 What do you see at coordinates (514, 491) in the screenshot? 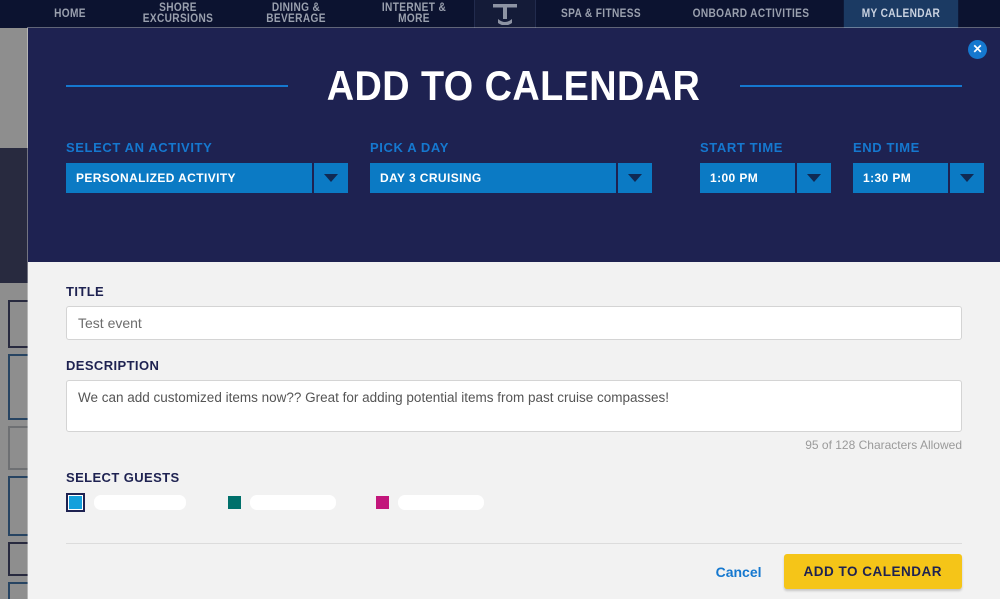
I see `guests-section: SELECT GUESTS` at bounding box center [514, 491].